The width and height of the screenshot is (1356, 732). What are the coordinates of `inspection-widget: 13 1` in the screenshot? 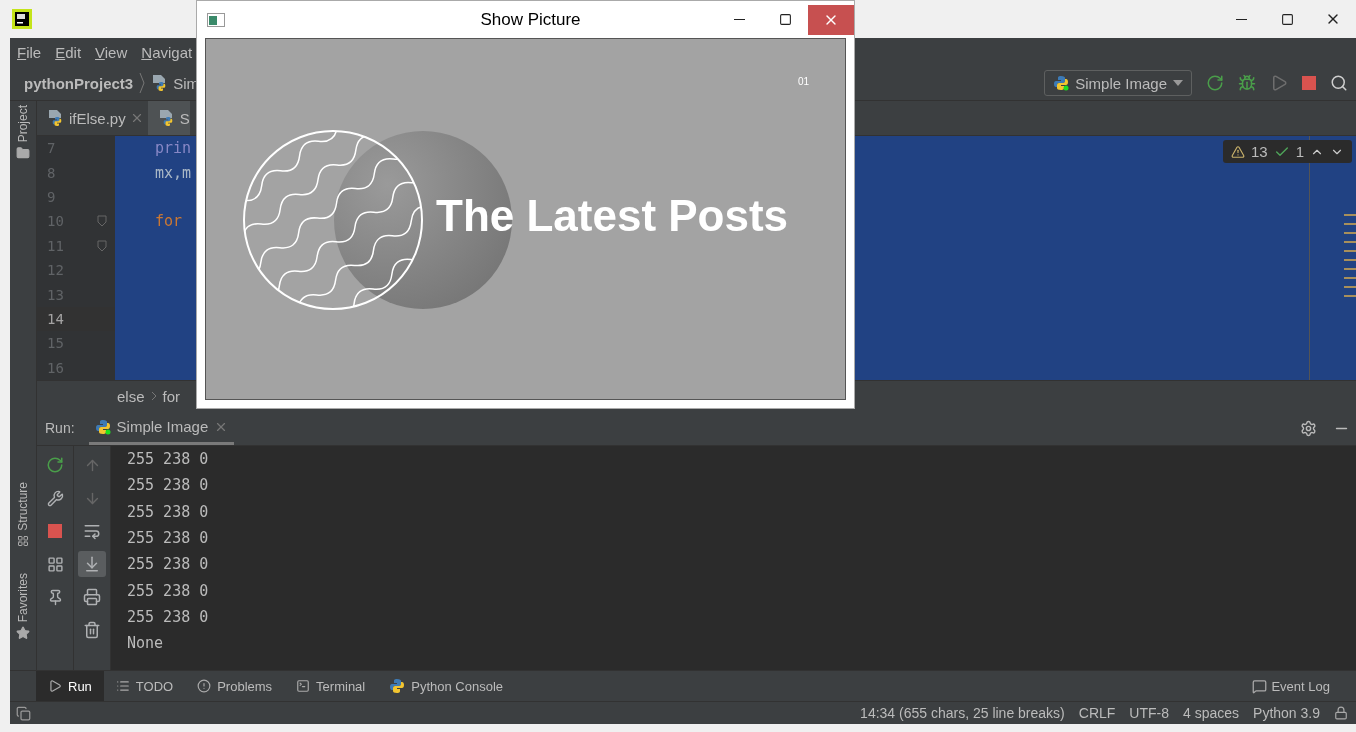 It's located at (1287, 151).